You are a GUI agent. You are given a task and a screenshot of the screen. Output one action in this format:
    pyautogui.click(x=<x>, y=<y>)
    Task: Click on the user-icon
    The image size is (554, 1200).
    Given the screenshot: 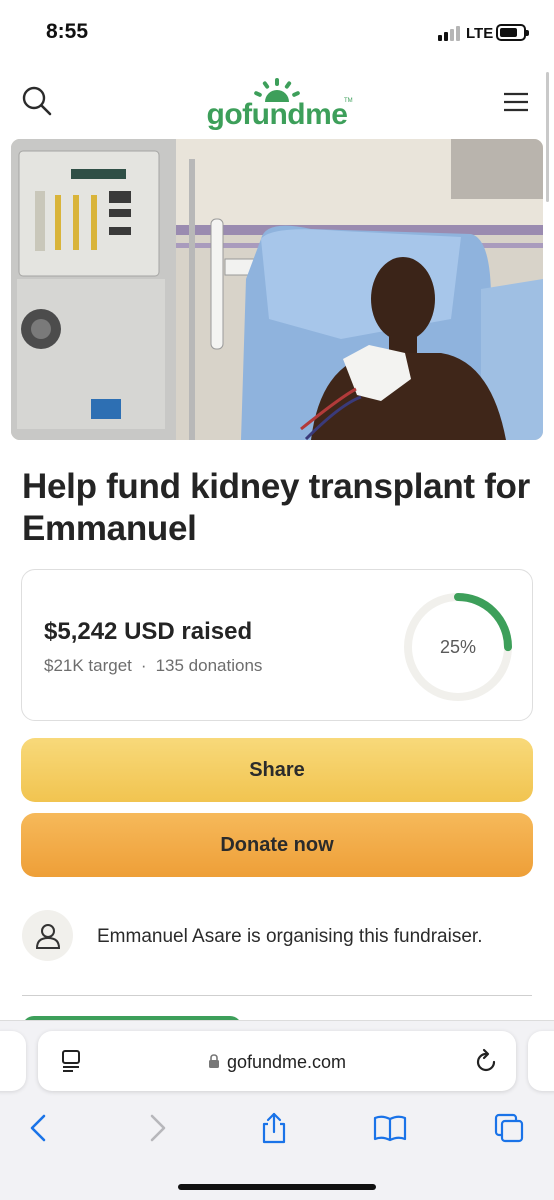 What is the action you would take?
    pyautogui.click(x=48, y=936)
    